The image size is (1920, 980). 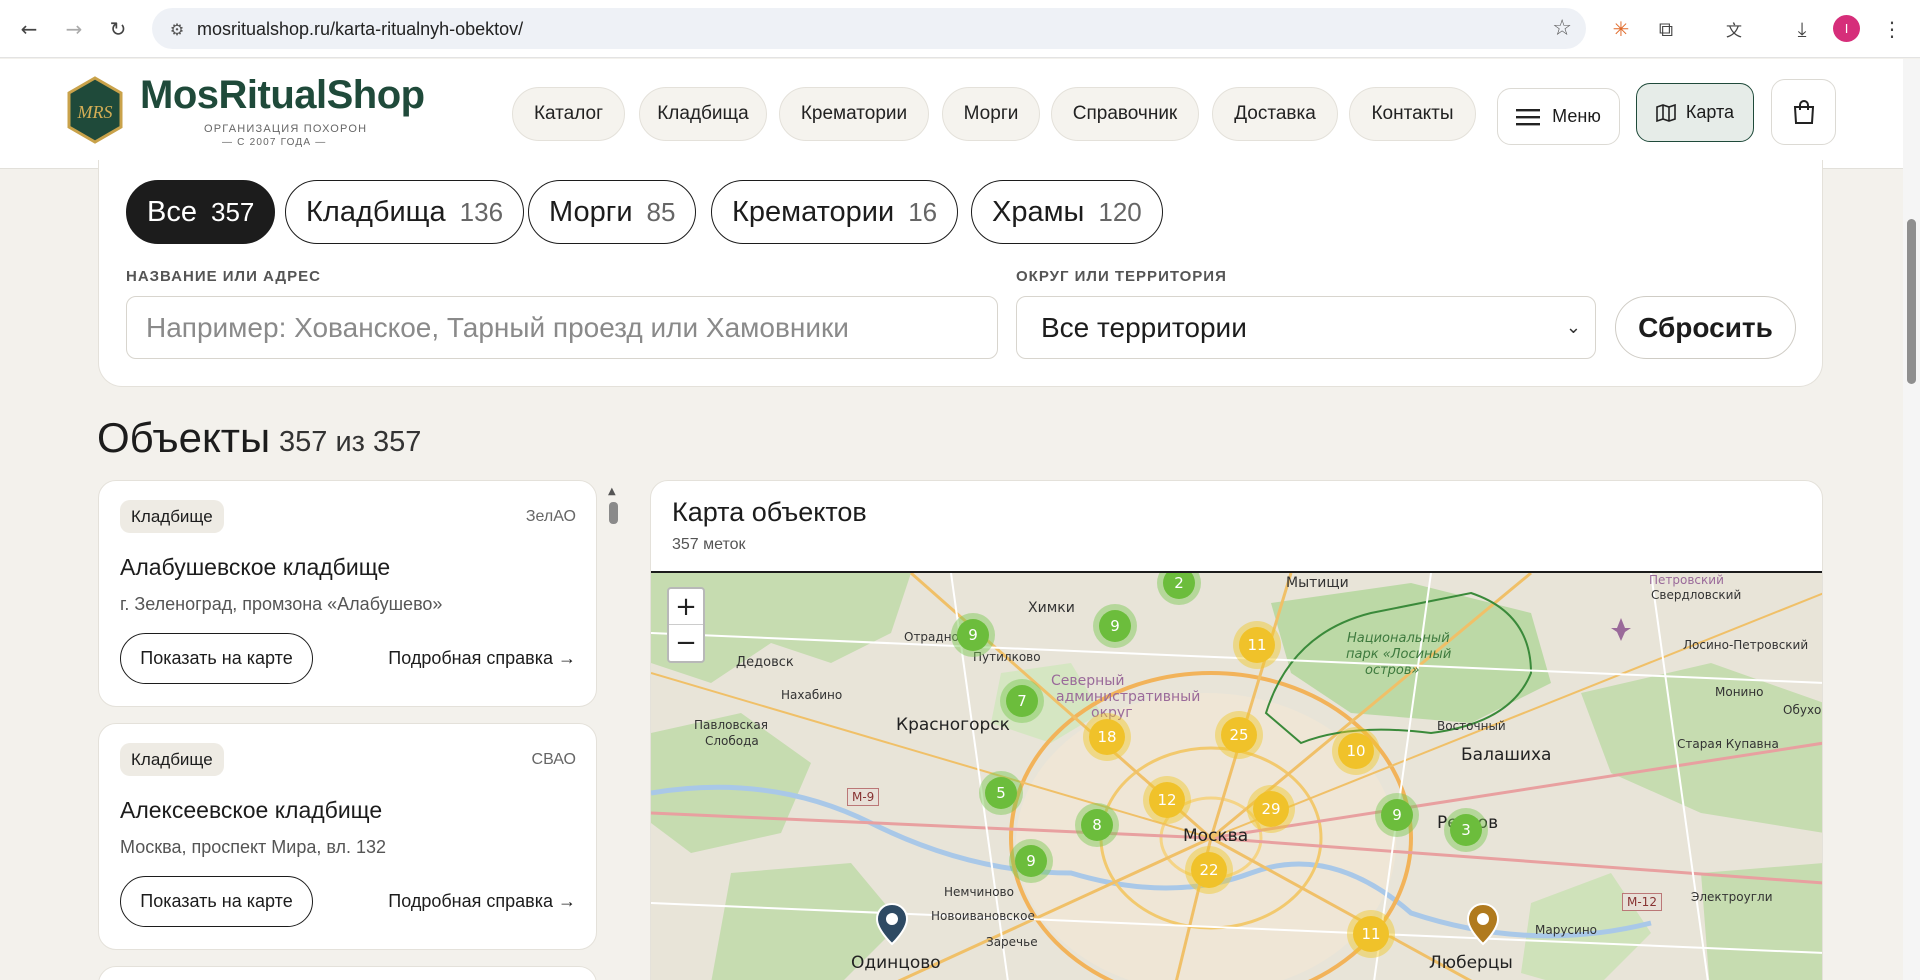 I want to click on object-district: СВАО, so click(x=553, y=759).